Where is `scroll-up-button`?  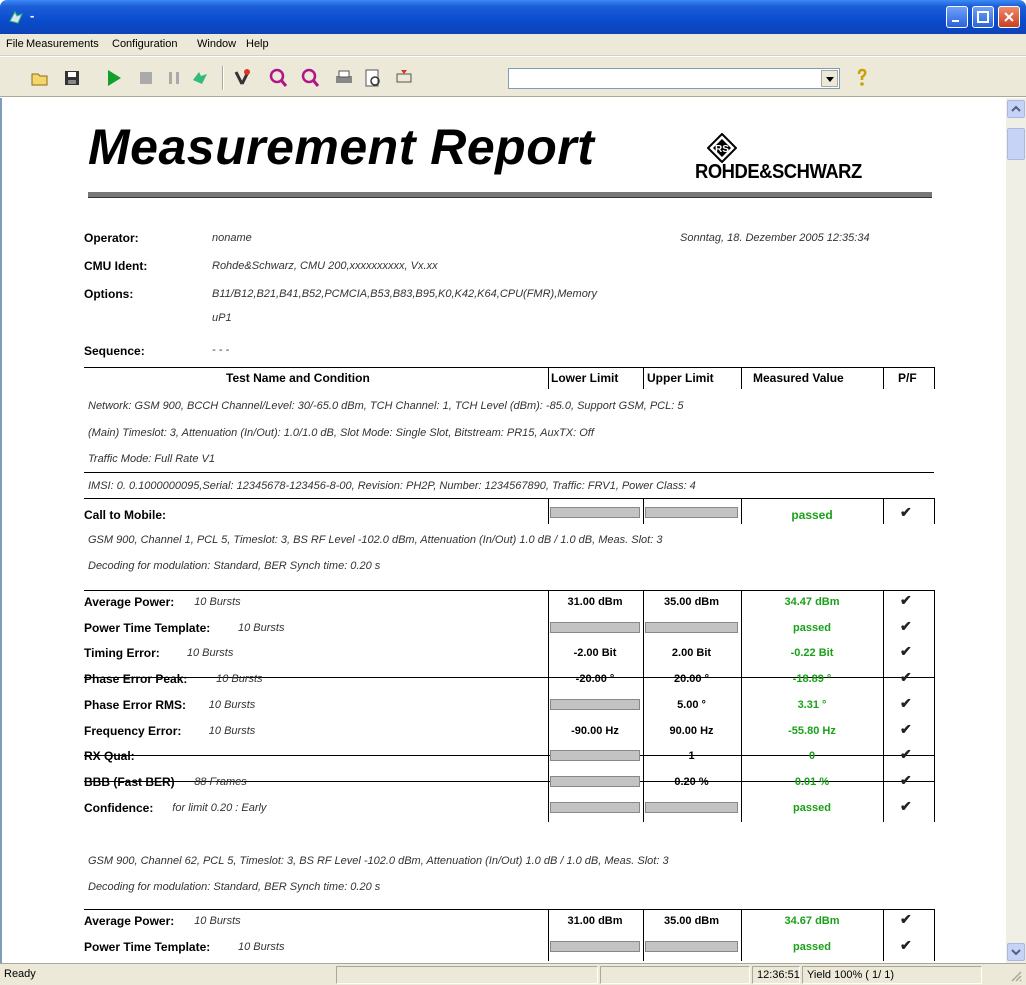
scroll-up-button is located at coordinates (1016, 109).